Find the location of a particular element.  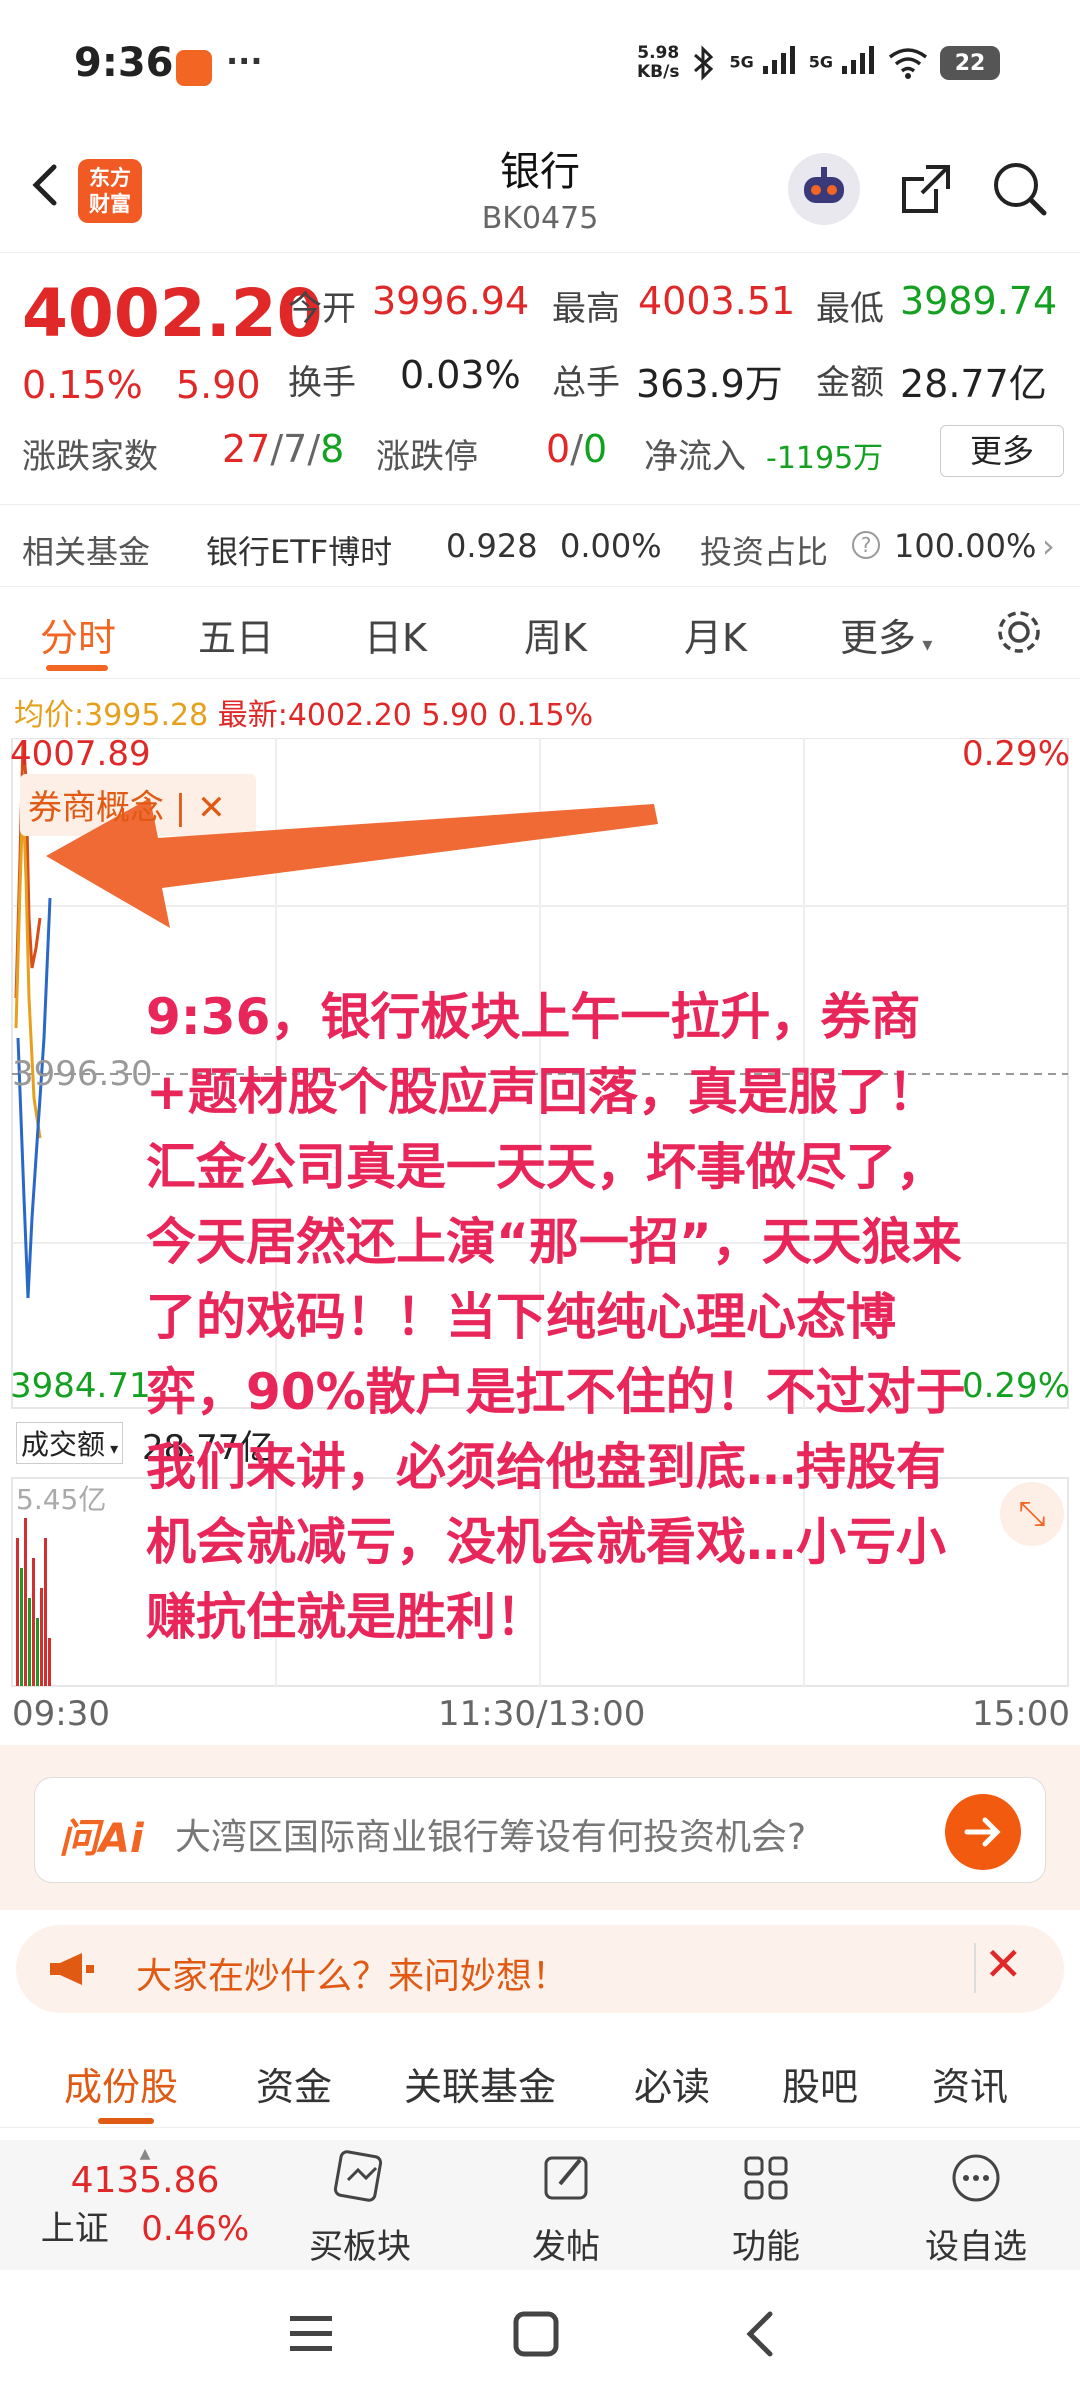

y-top-label: 4007.89 is located at coordinates (80, 754).